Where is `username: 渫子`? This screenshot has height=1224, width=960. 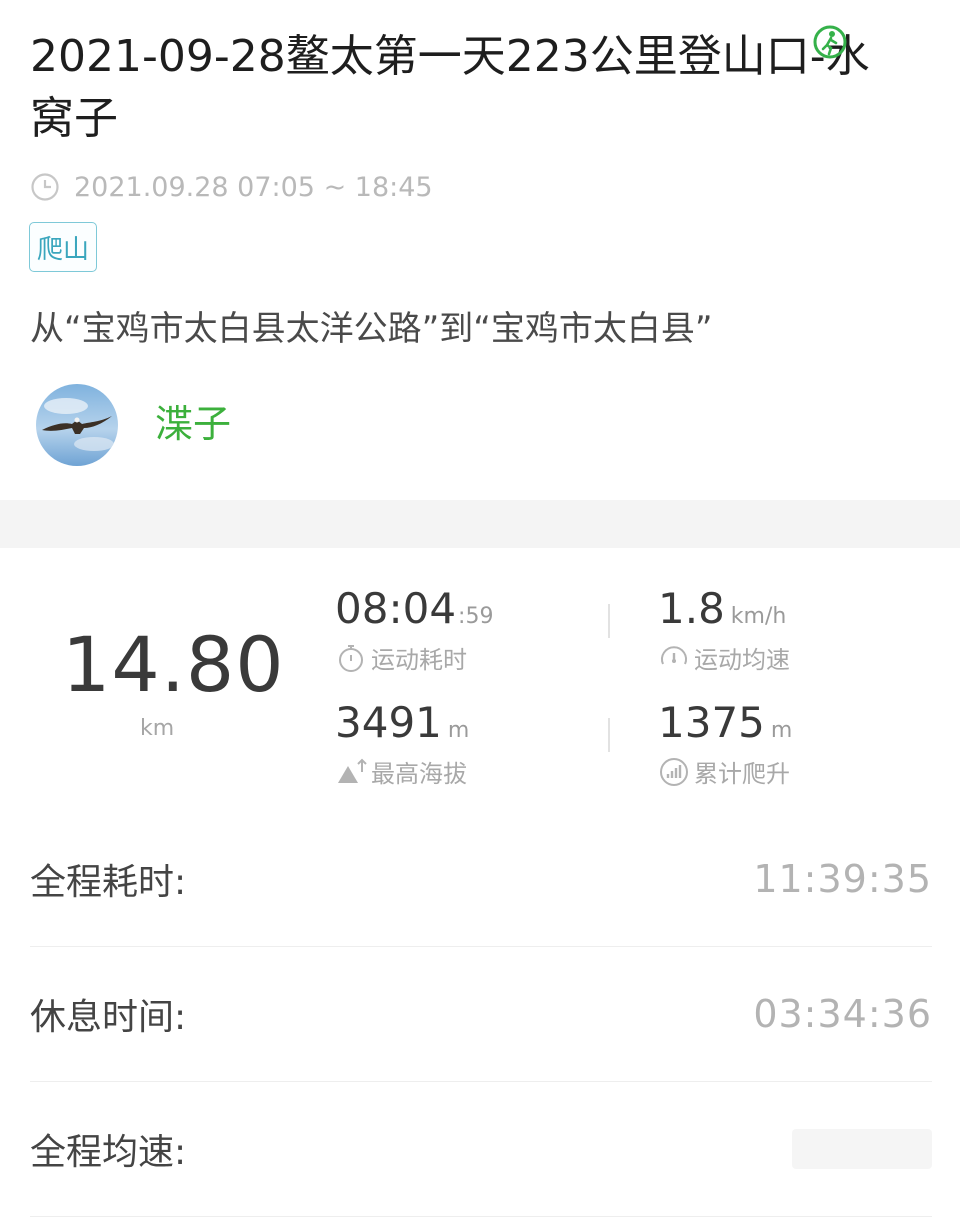
username: 渫子 is located at coordinates (193, 424).